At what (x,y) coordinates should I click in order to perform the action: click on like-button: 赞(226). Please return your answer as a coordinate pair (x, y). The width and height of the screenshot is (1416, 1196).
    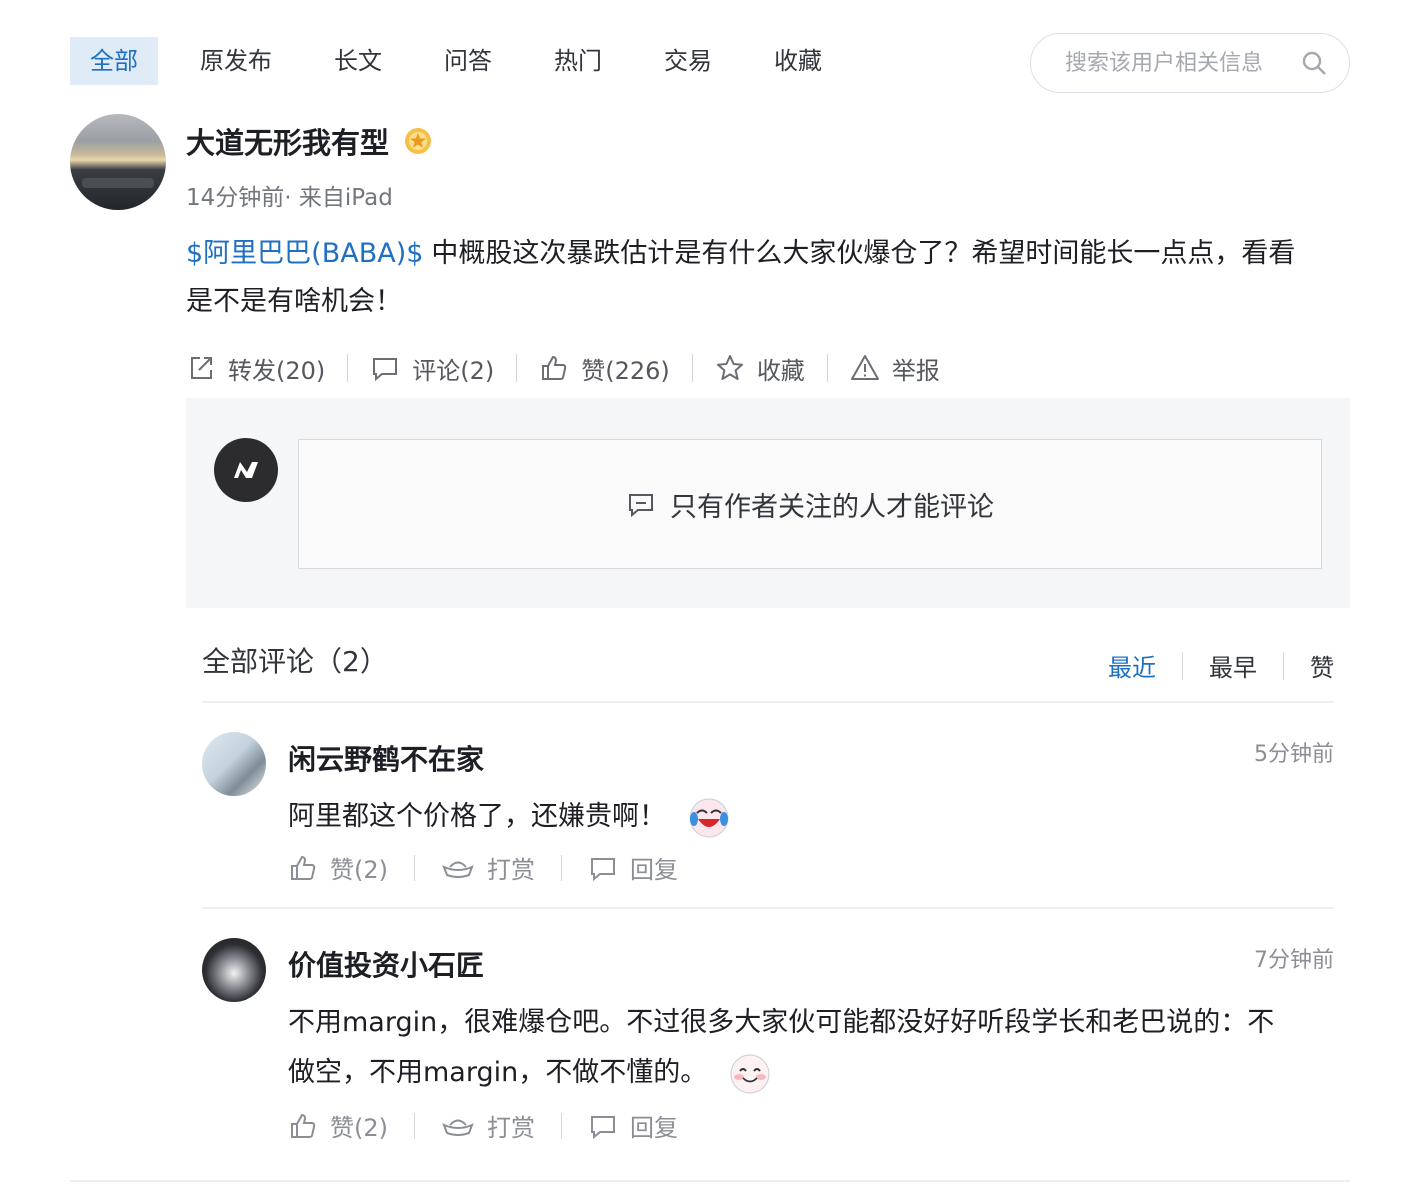
    Looking at the image, I should click on (604, 368).